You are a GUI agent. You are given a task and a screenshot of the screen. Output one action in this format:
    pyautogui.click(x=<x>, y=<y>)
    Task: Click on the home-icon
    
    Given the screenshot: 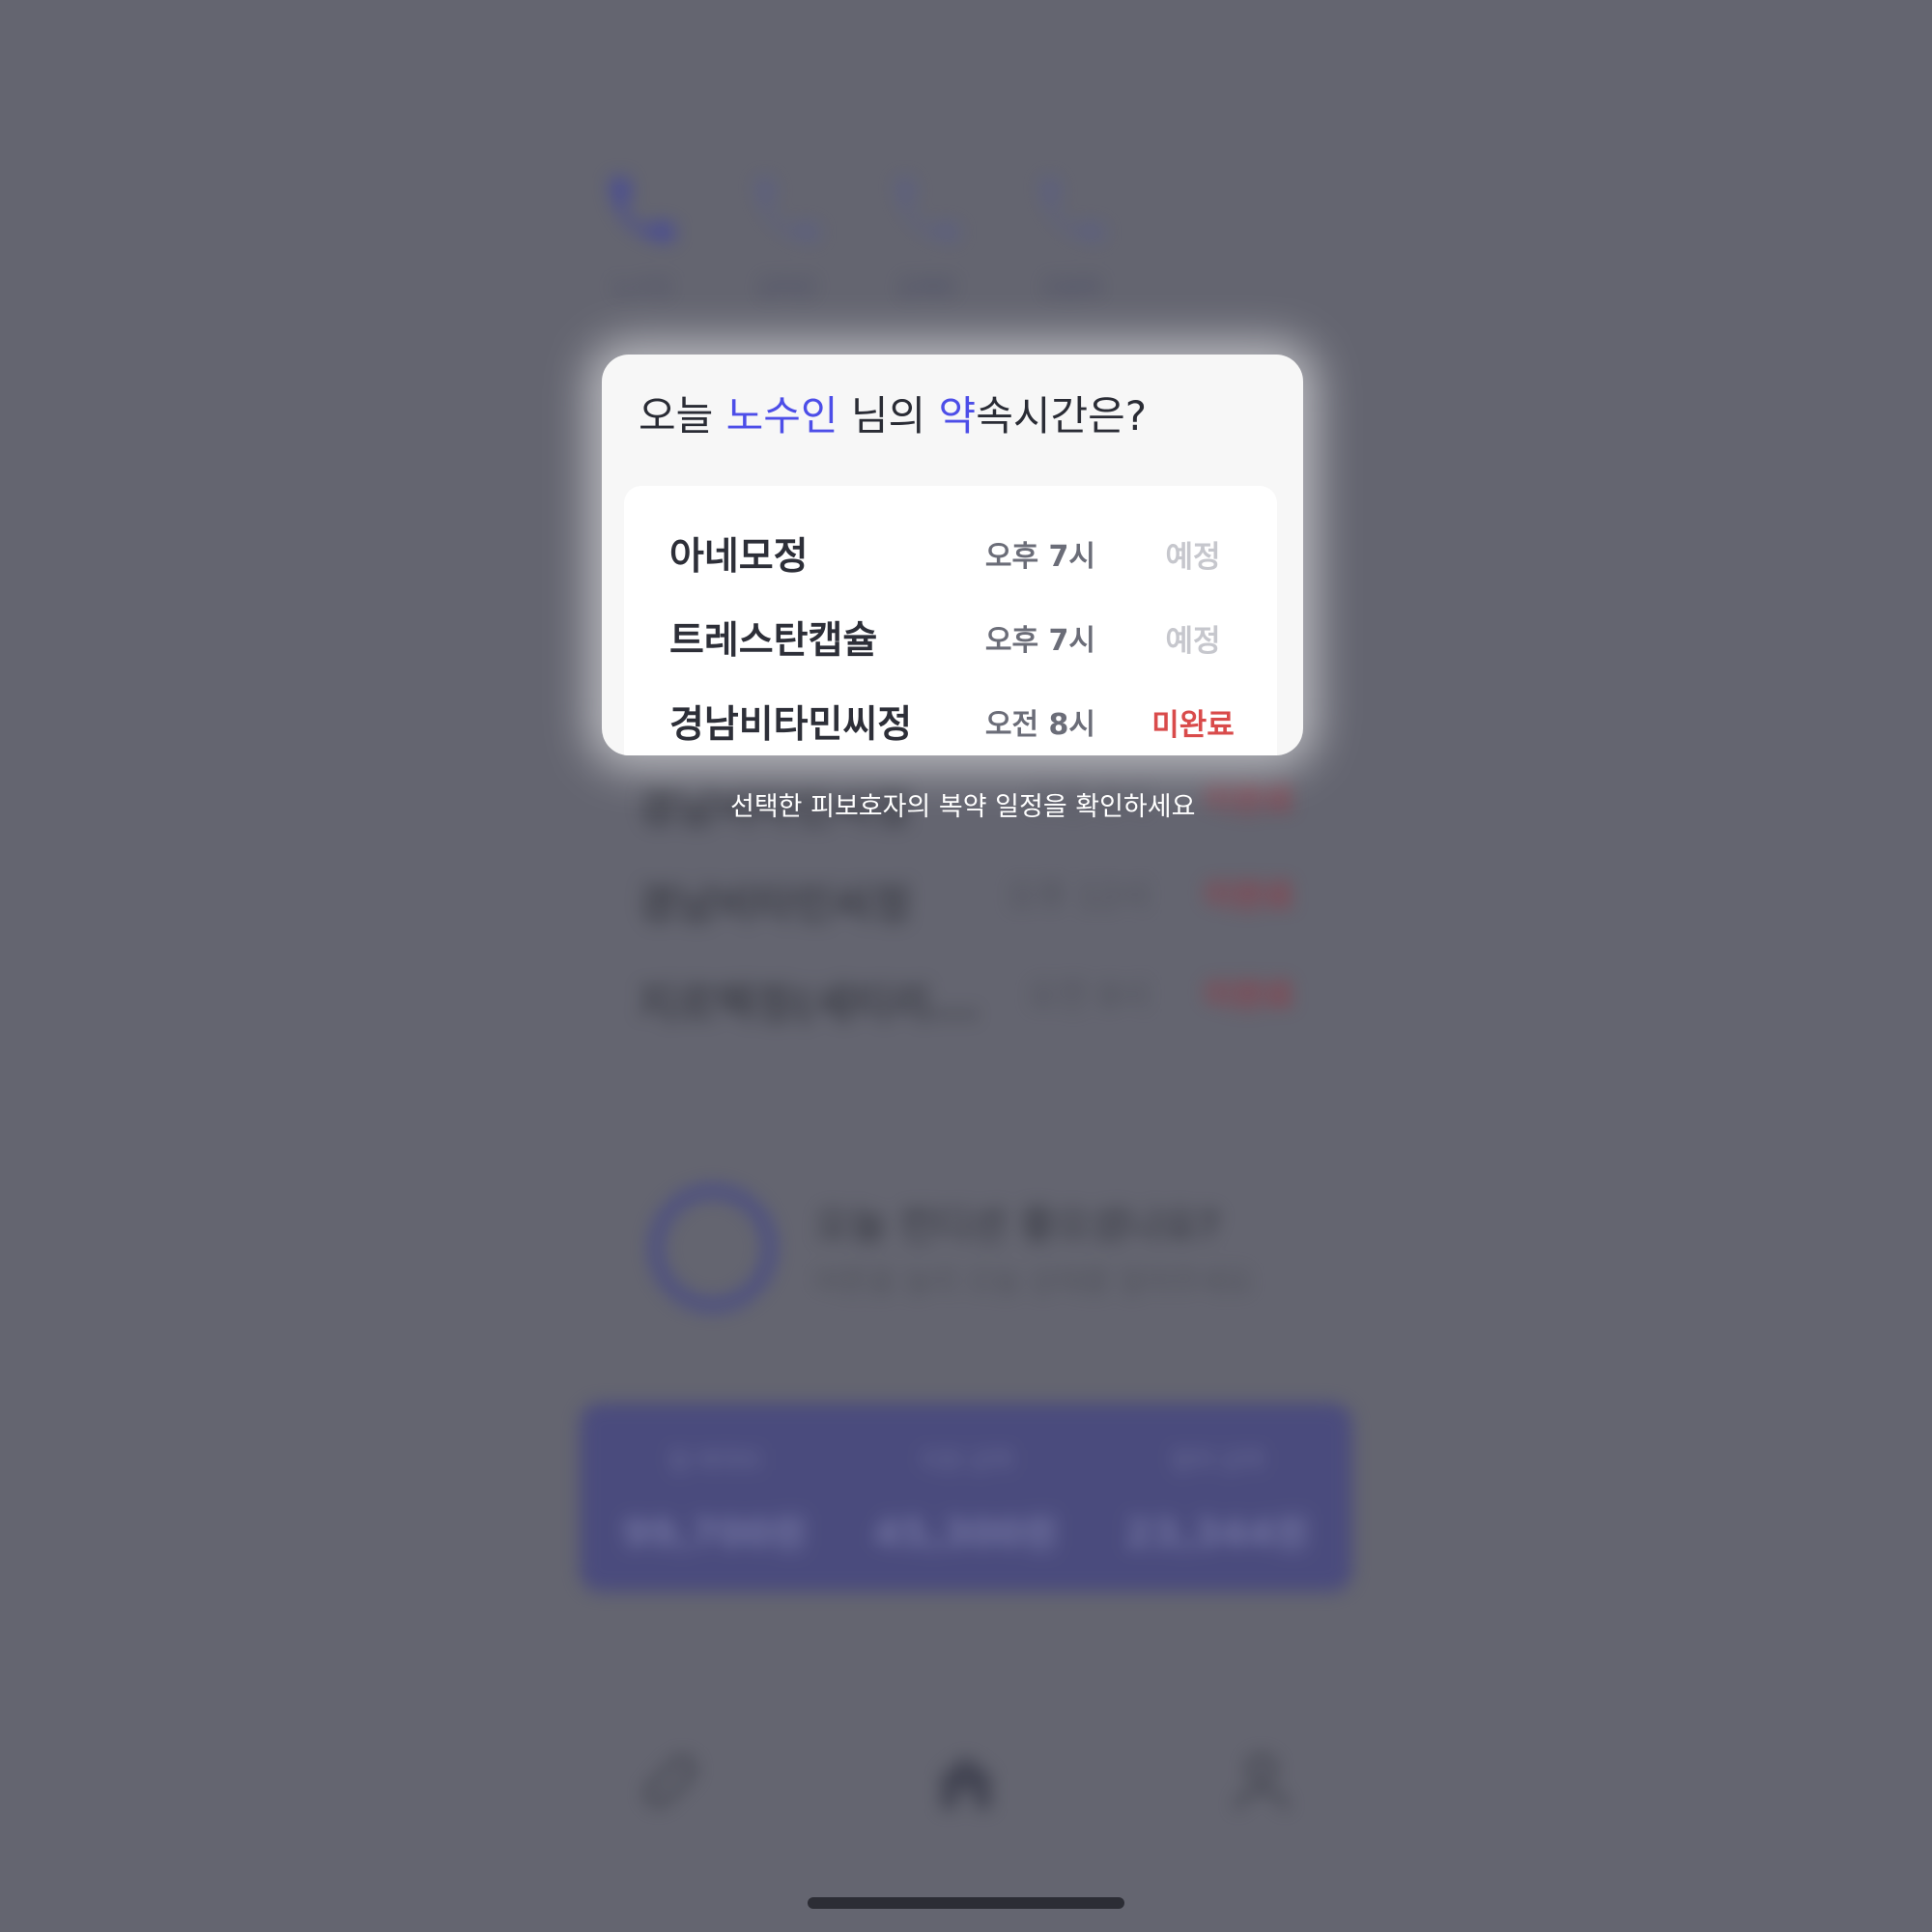 What is the action you would take?
    pyautogui.click(x=966, y=1781)
    